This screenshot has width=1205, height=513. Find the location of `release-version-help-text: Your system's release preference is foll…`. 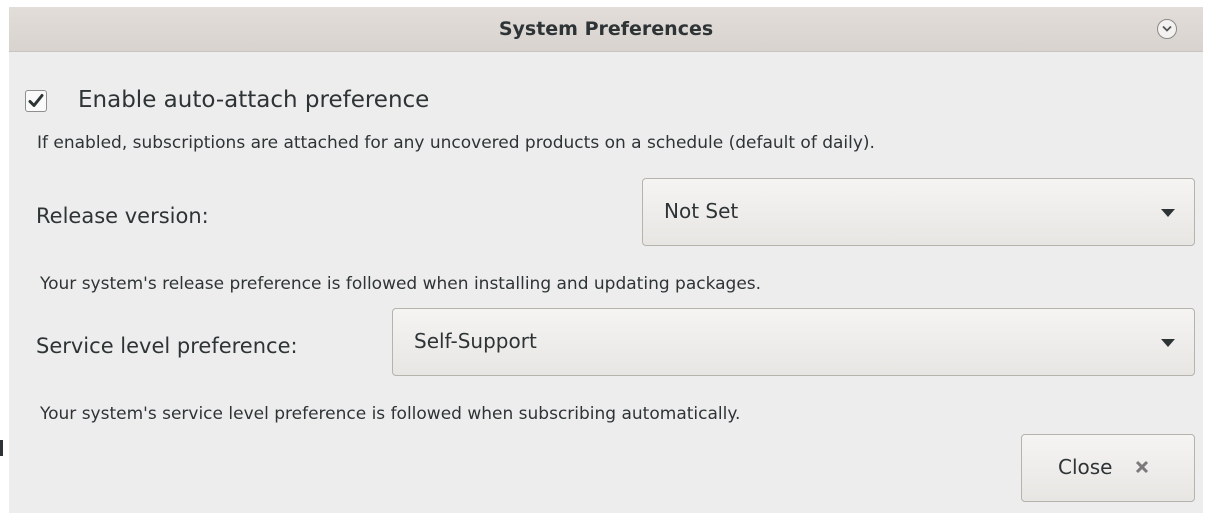

release-version-help-text: Your system's release preference is foll… is located at coordinates (401, 284).